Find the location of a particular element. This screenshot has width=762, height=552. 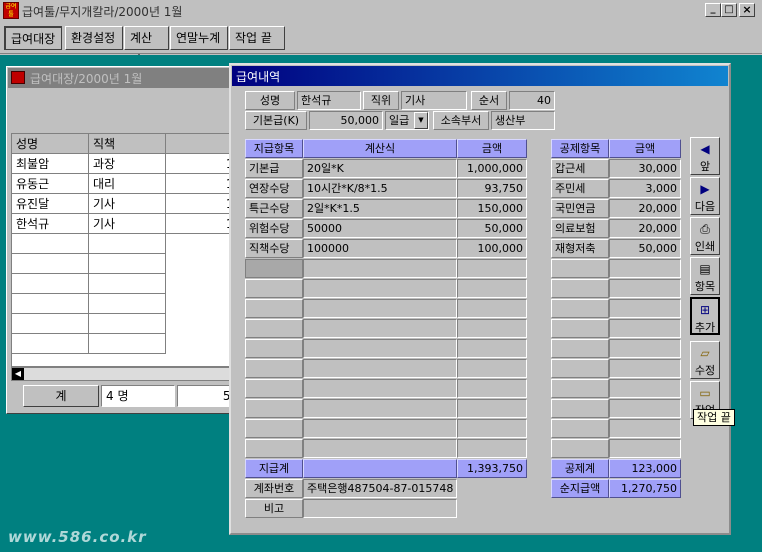

deduct-total-value: 123,000 is located at coordinates (645, 468).